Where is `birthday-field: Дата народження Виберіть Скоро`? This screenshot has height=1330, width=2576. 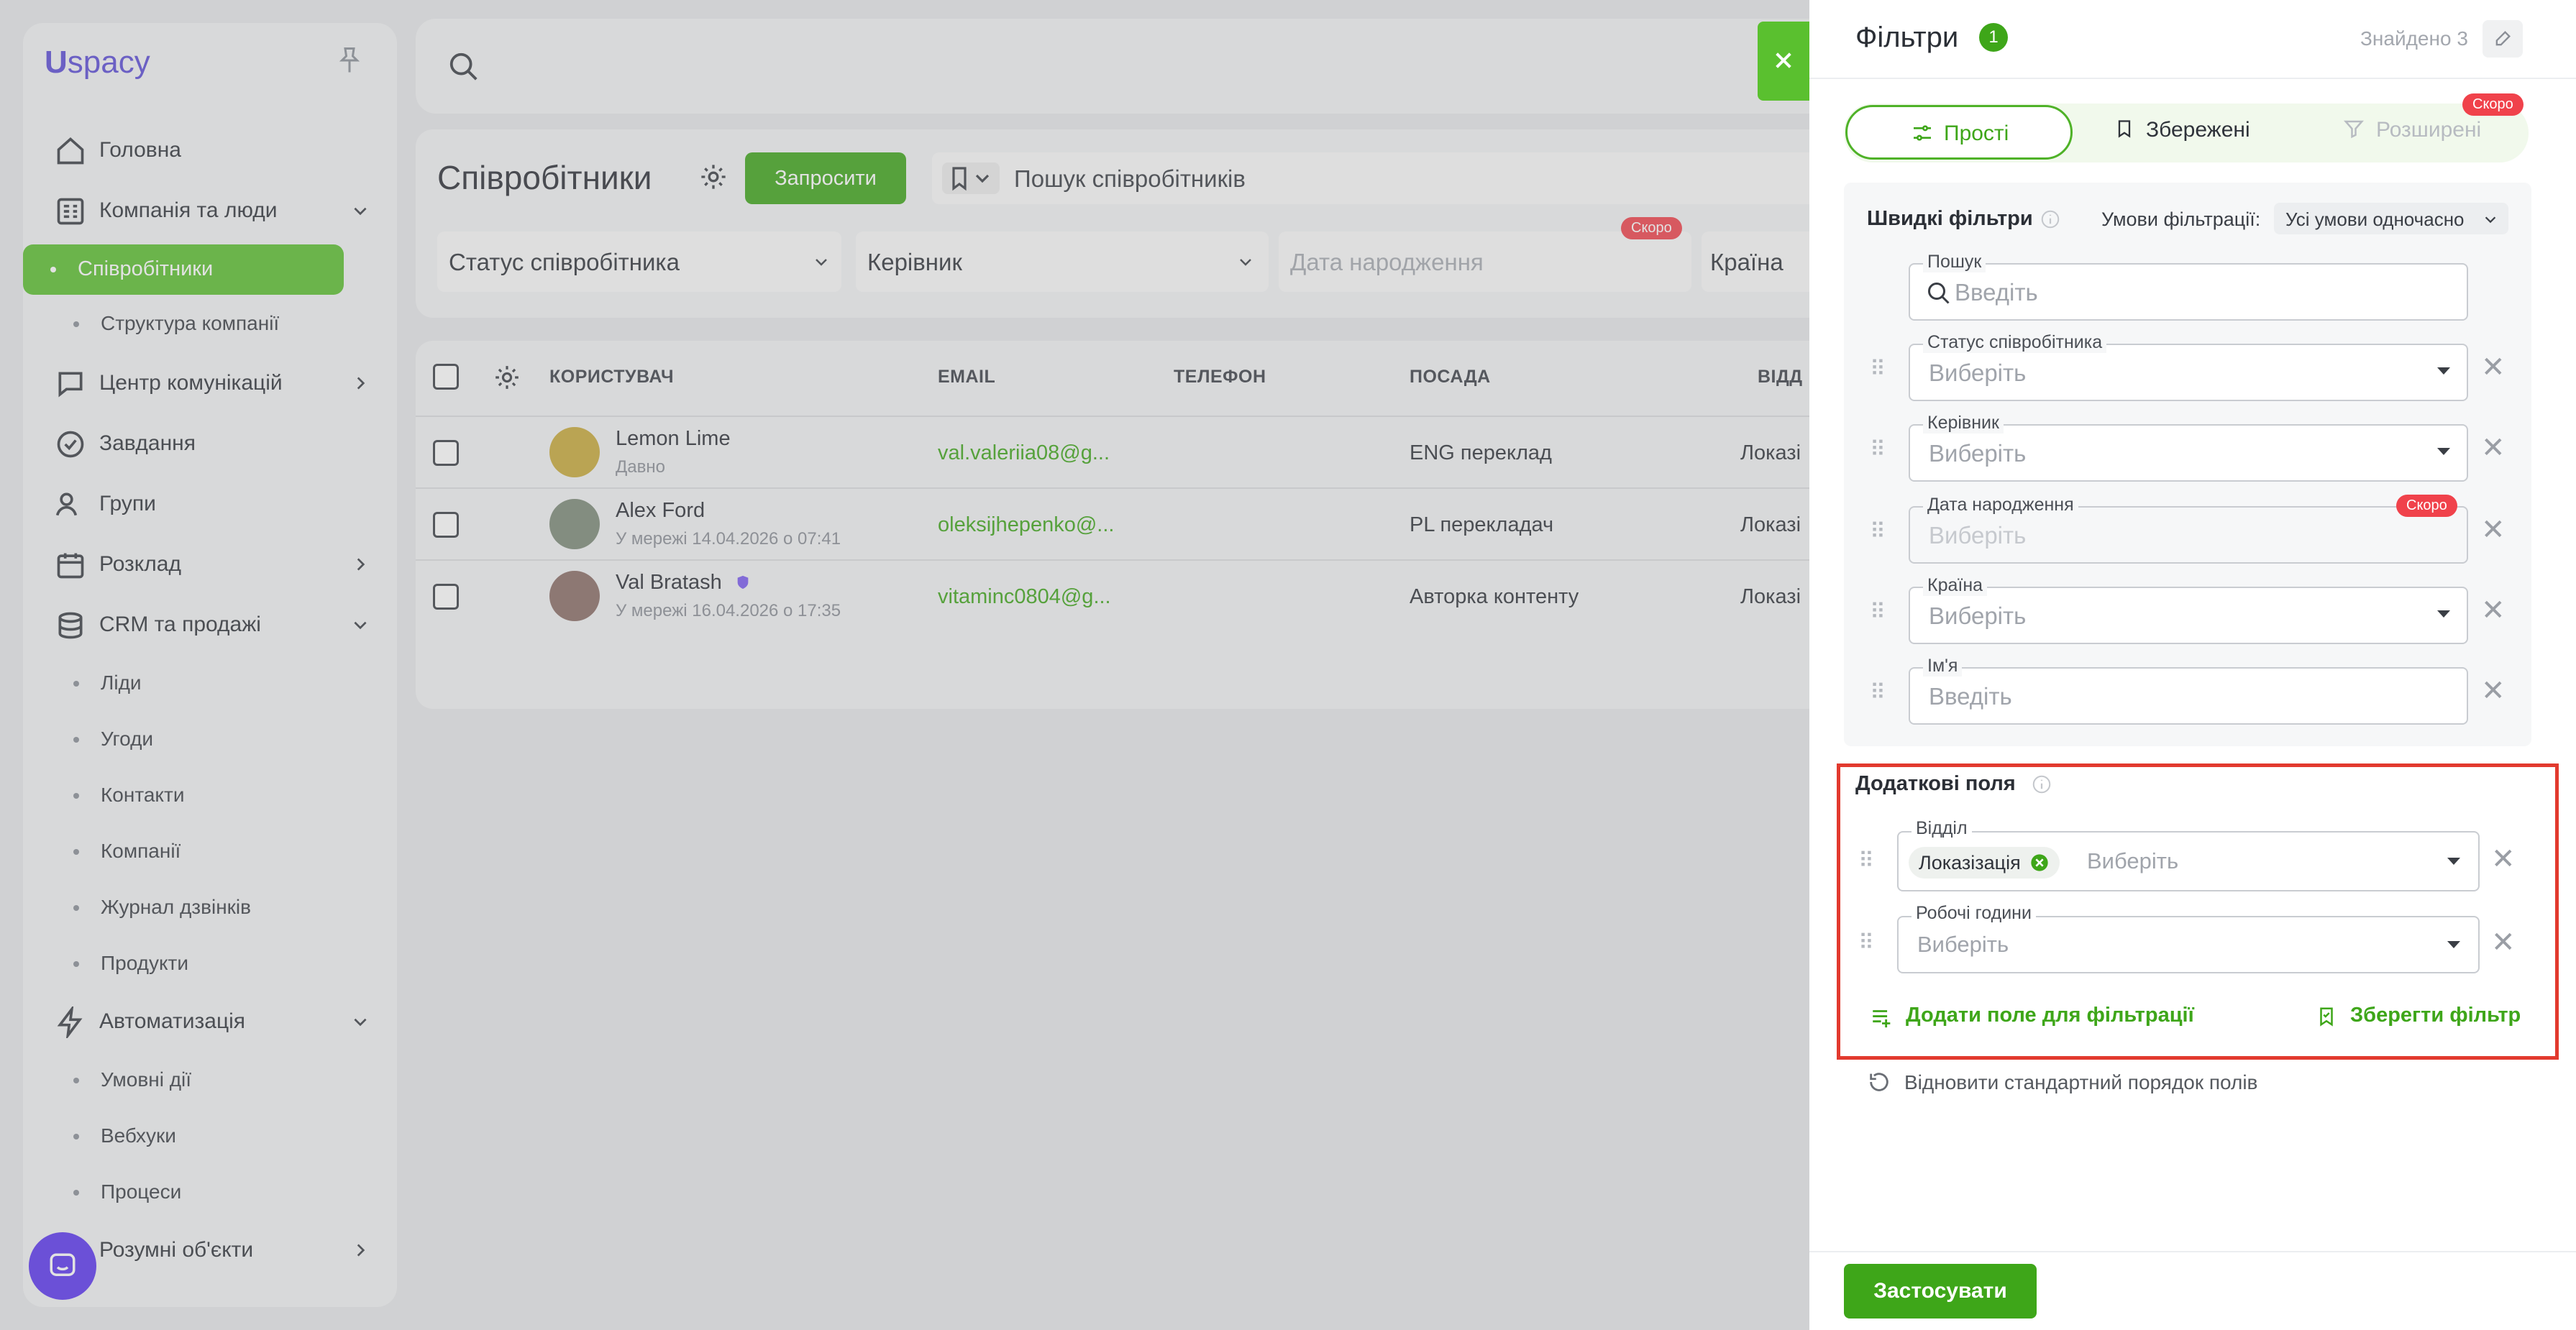
birthday-field: Дата народження Виберіть Скоро is located at coordinates (2188, 529).